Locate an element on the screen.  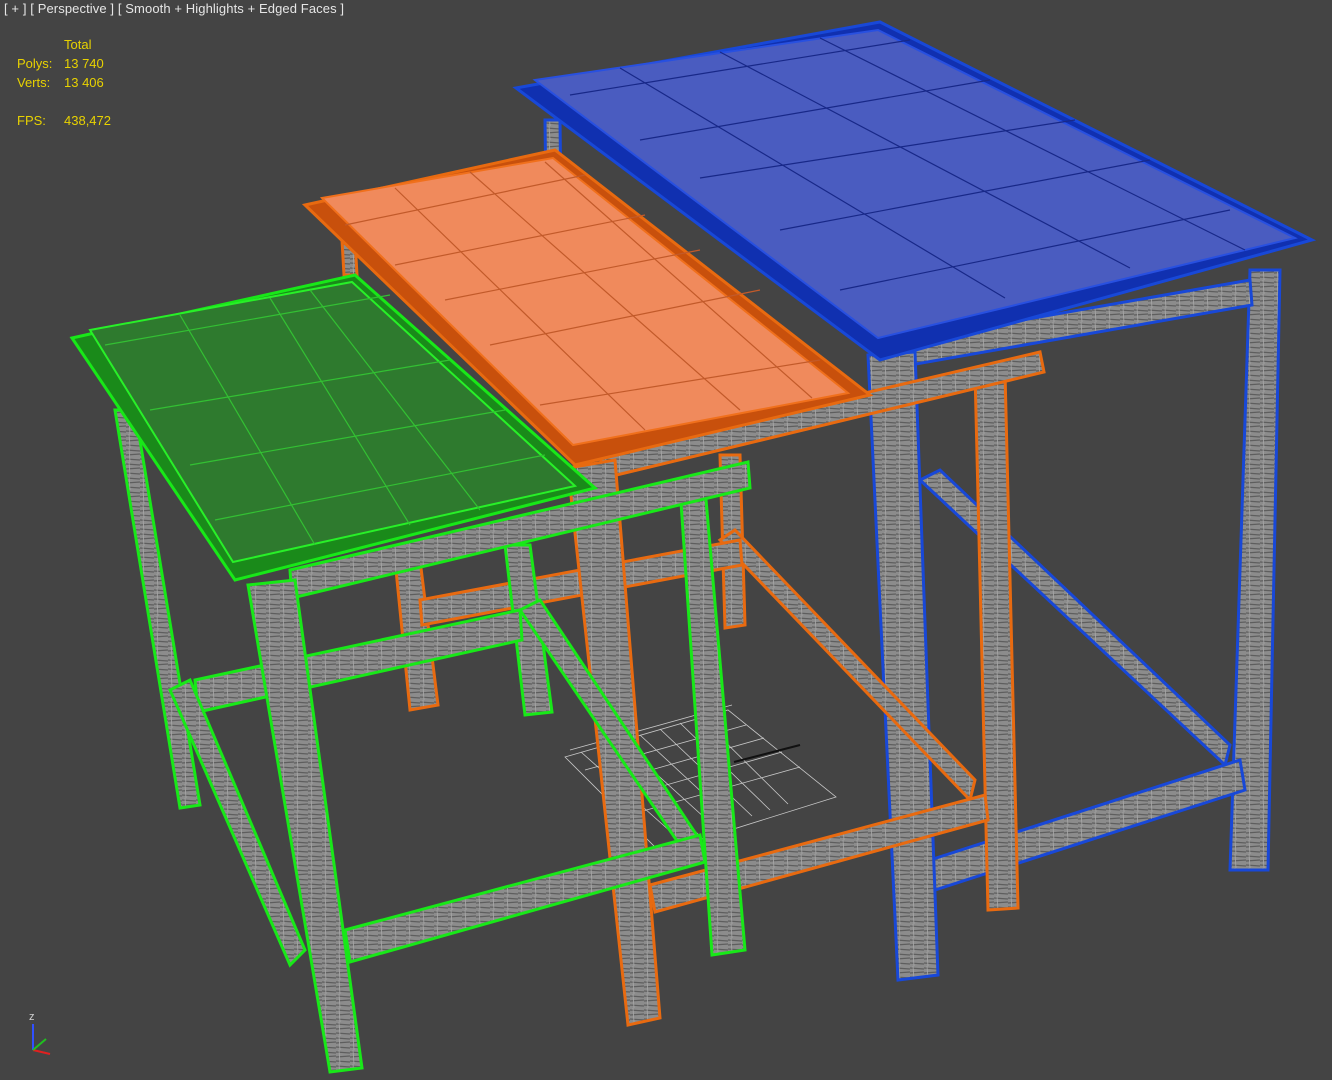
stats-polys-value: 13 740 is located at coordinates (84, 63).